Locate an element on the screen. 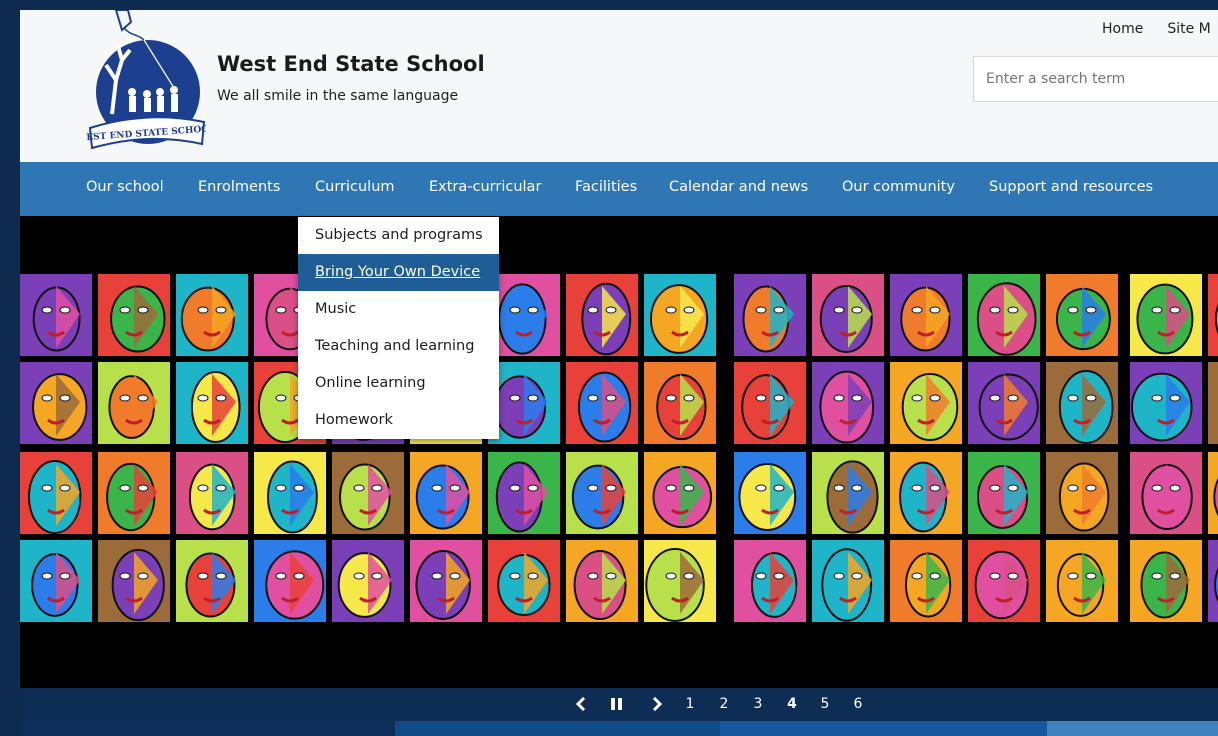 This screenshot has height=736, width=1218. slide-3-button: 3 is located at coordinates (758, 704).